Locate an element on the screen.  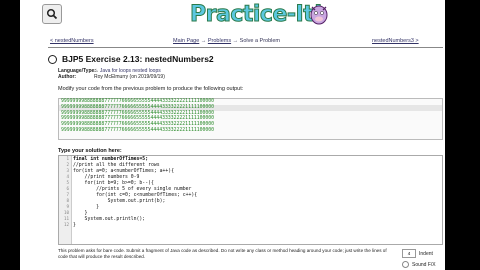
divider is located at coordinates (245, 47).